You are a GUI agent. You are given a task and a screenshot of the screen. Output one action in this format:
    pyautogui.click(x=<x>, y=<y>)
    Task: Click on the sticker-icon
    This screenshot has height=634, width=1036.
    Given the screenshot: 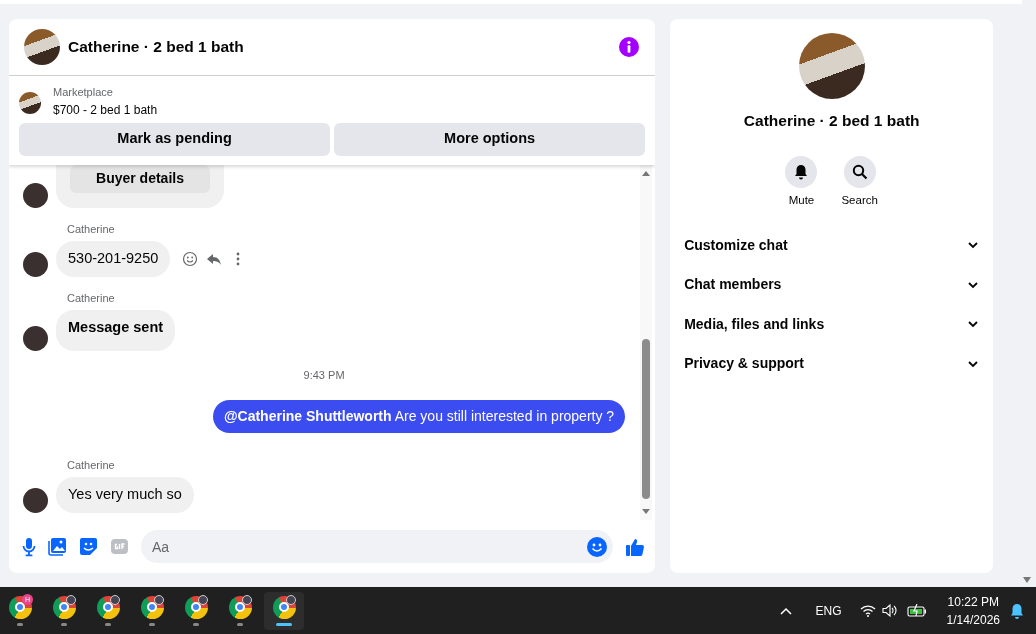 What is the action you would take?
    pyautogui.click(x=88, y=546)
    